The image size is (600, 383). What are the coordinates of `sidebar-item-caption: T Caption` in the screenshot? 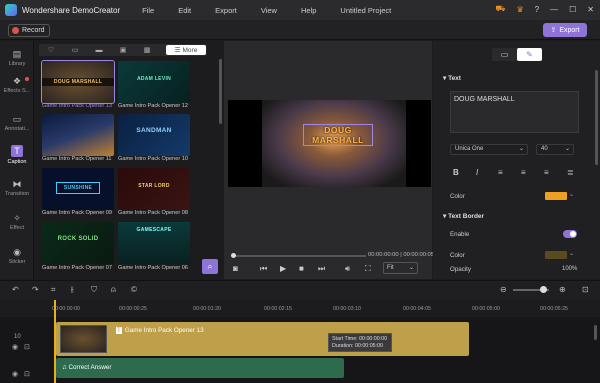 It's located at (17, 155).